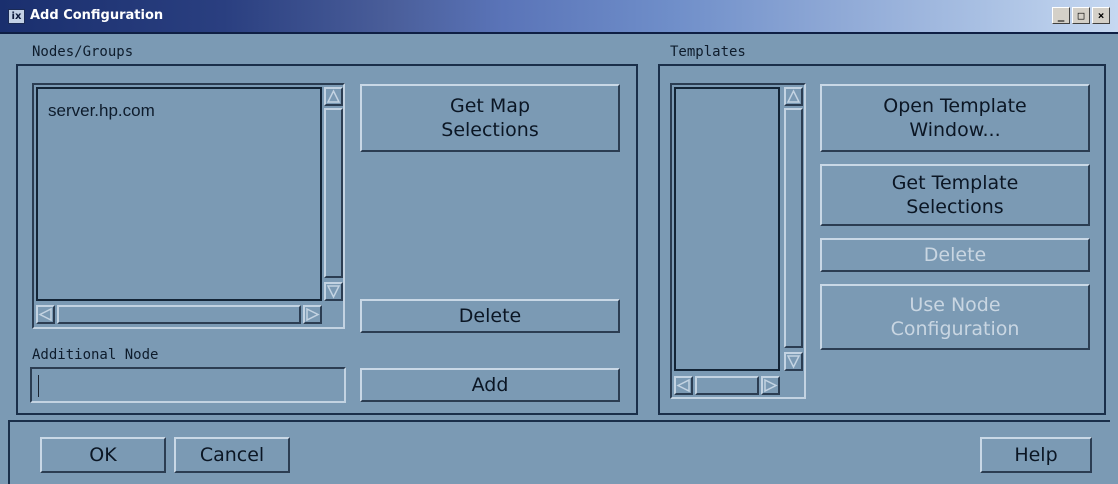 The width and height of the screenshot is (1118, 484). I want to click on list-item: server.hp.com, so click(101, 111).